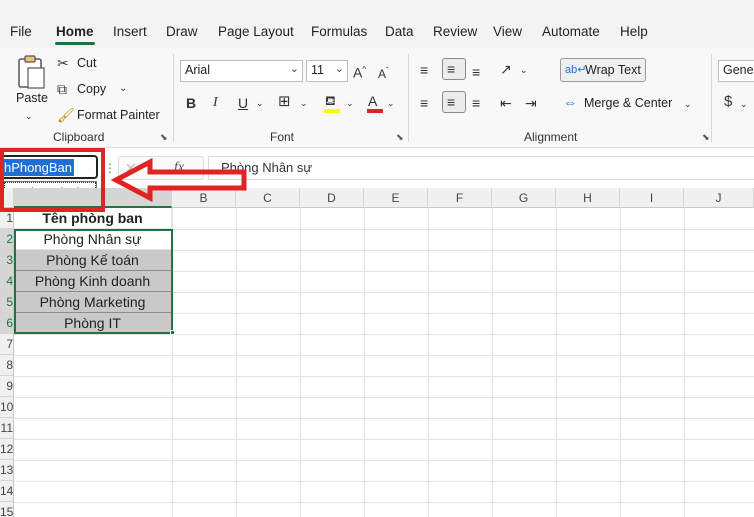  Describe the element at coordinates (570, 102) in the screenshot. I see `merge-center-icon: ⇔` at that location.